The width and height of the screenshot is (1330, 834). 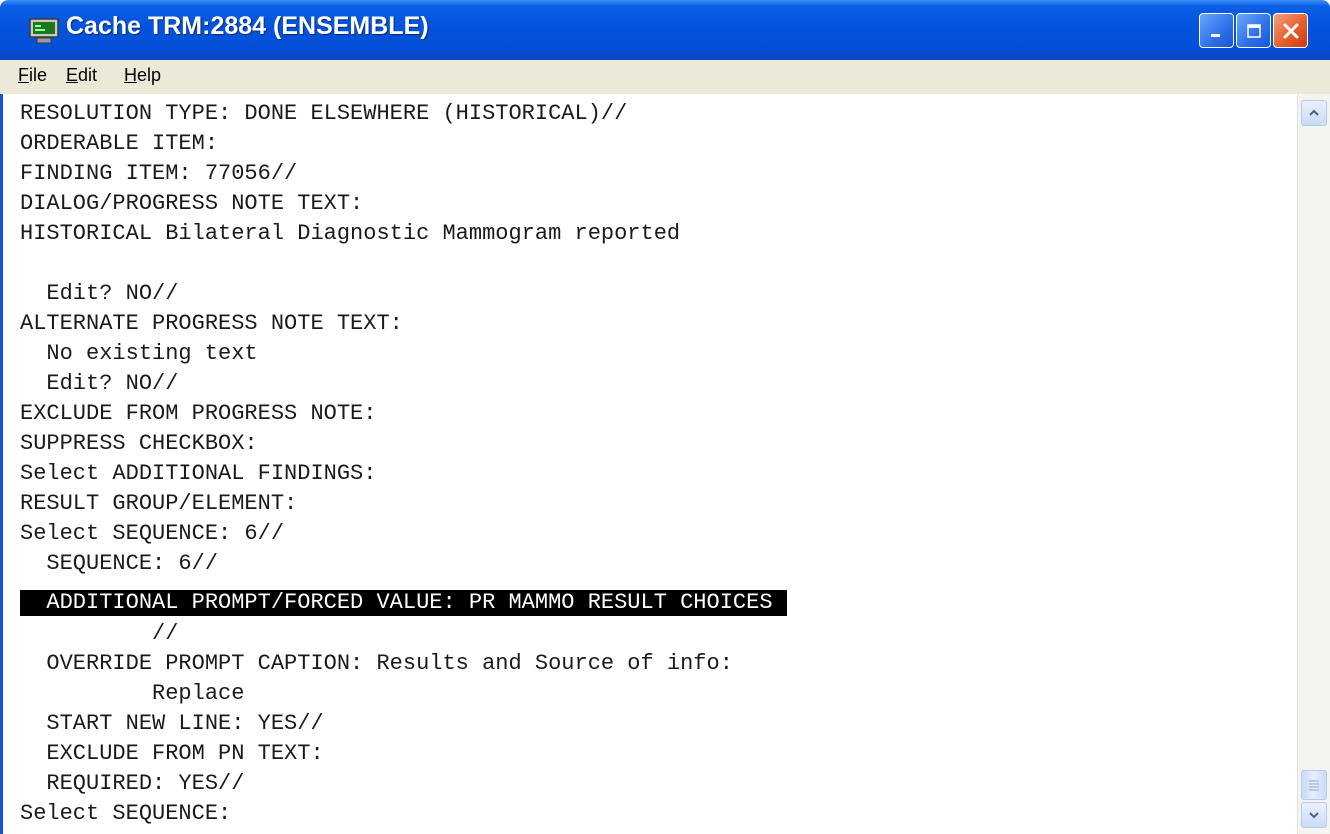 I want to click on menu-edit: Edit, so click(x=81, y=75).